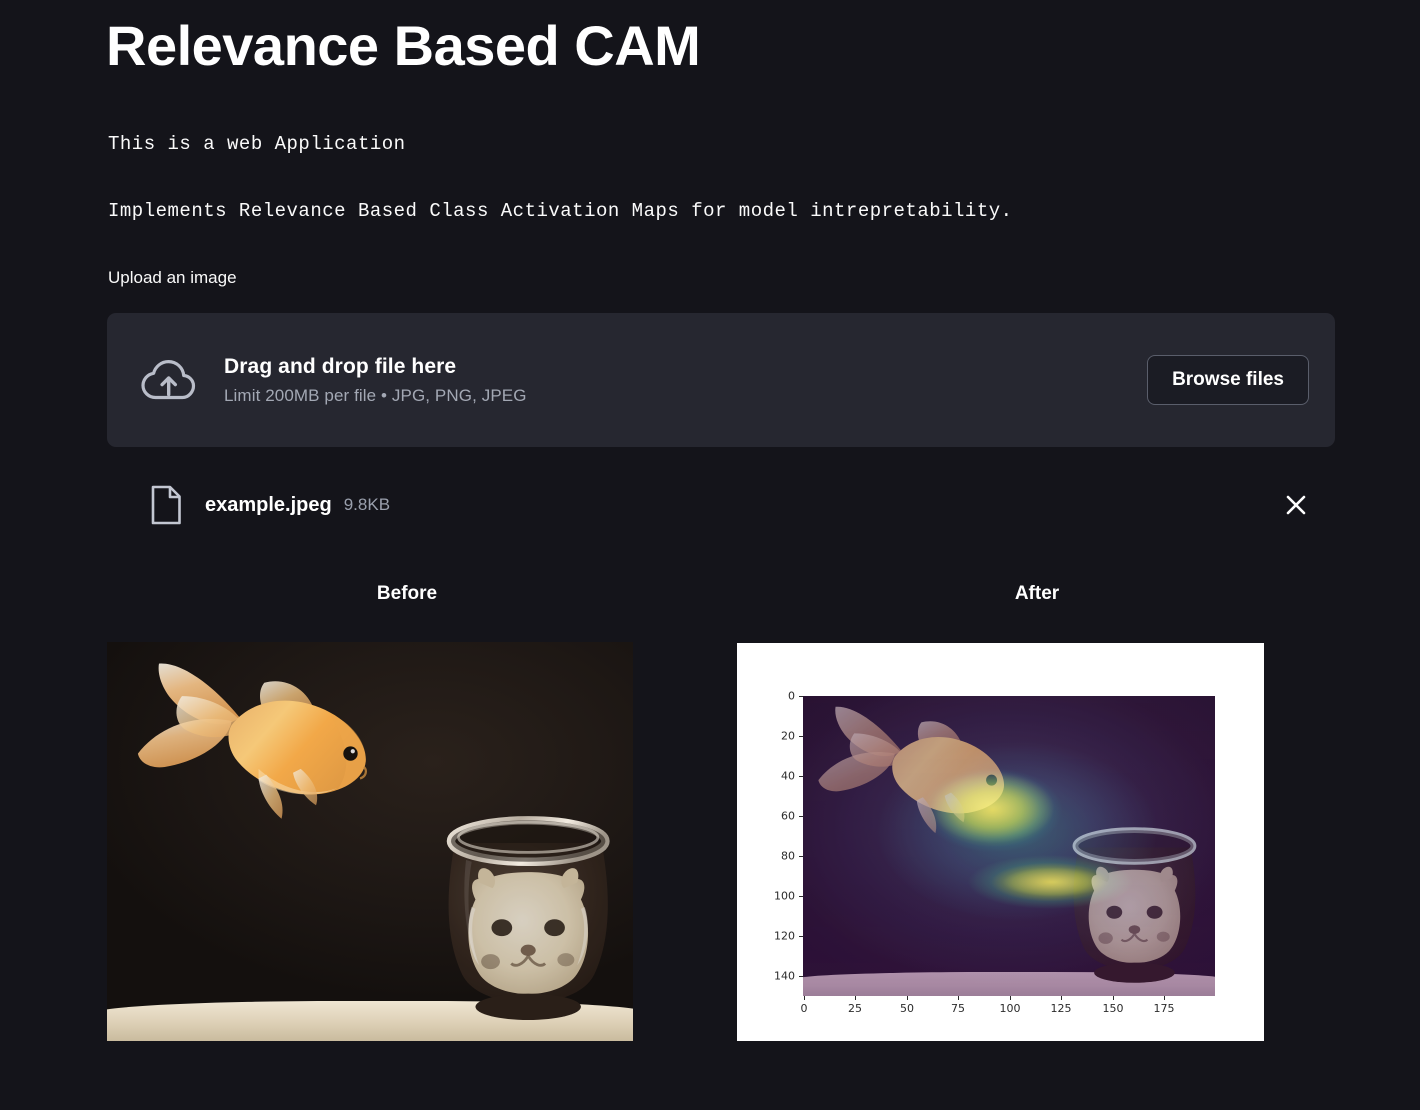 Image resolution: width=1420 pixels, height=1110 pixels. What do you see at coordinates (788, 776) in the screenshot?
I see `y-tick-label: 40` at bounding box center [788, 776].